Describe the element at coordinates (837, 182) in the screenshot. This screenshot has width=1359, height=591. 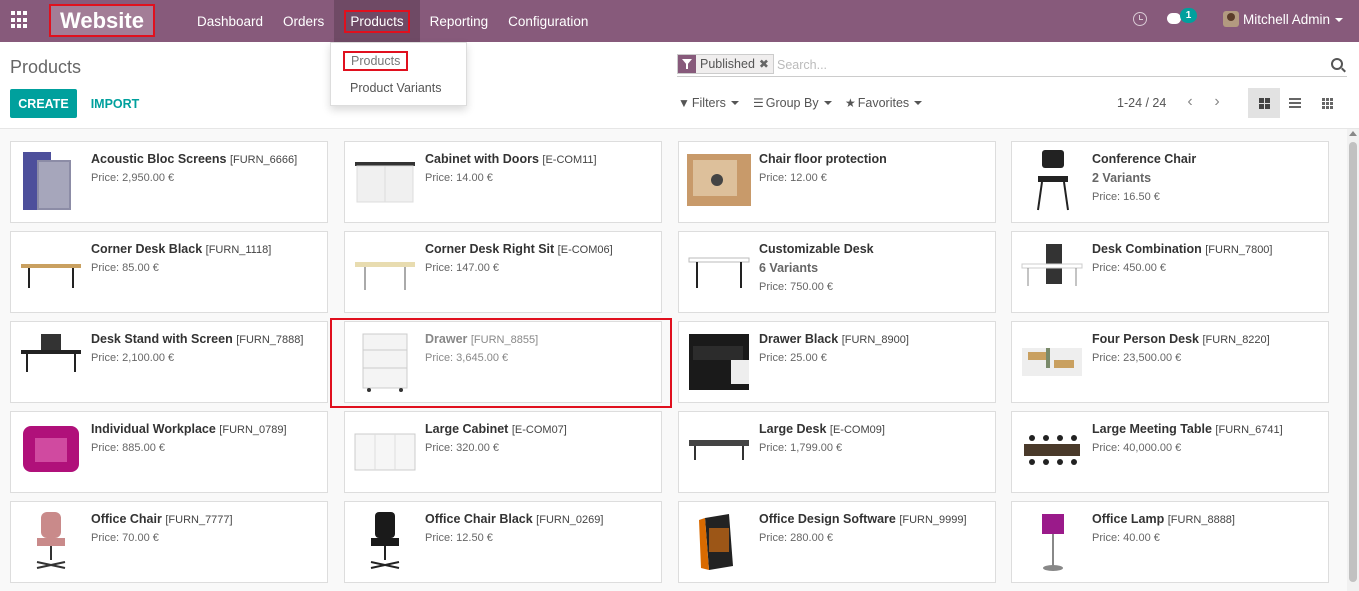
I see `product-card: Chair floor protection Price: 12.00 €` at that location.